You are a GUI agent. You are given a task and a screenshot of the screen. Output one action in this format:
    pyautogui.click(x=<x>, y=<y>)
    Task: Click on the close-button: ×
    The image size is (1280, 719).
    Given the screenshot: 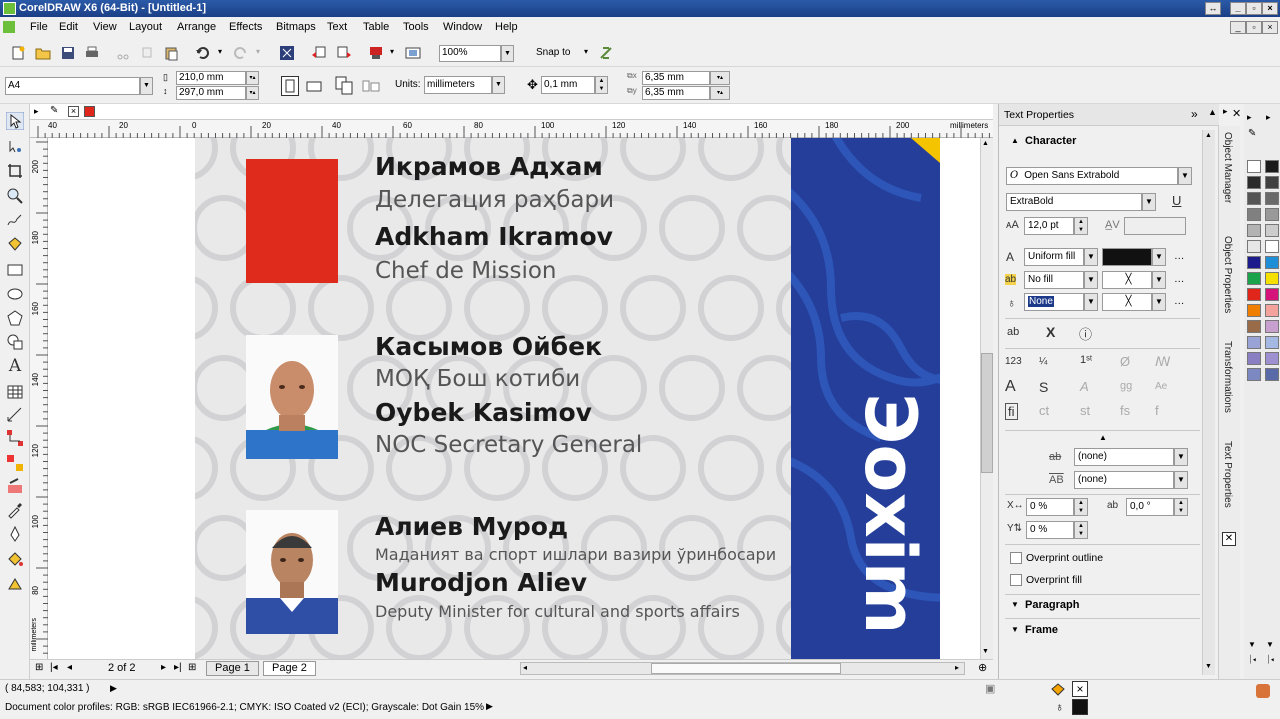 What is the action you would take?
    pyautogui.click(x=1270, y=8)
    